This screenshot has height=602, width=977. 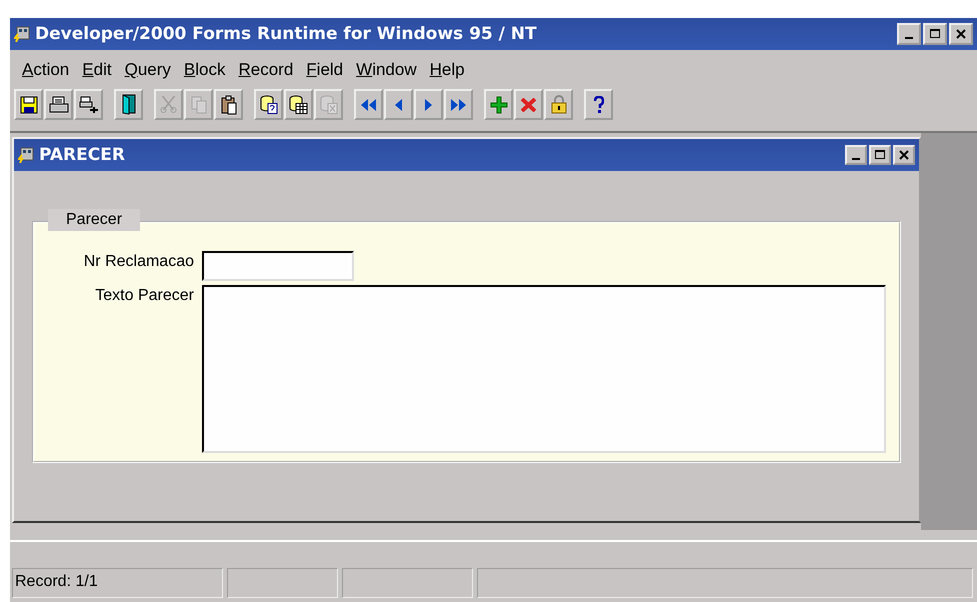 I want to click on cross-icon, so click(x=528, y=105).